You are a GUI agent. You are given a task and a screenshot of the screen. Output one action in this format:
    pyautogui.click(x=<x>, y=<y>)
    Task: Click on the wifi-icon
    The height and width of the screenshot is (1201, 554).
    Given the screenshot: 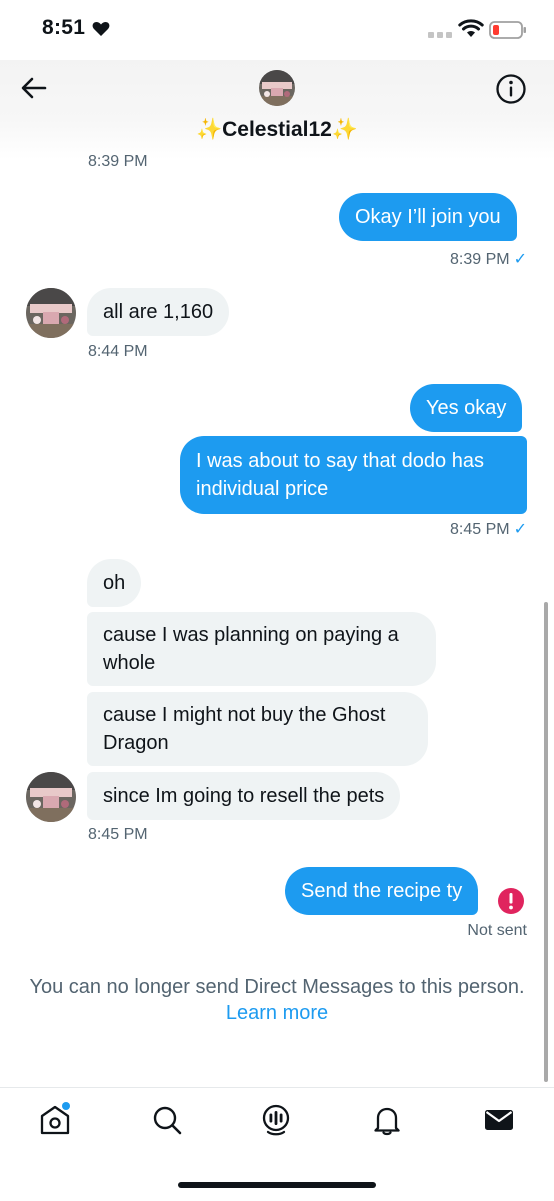 What is the action you would take?
    pyautogui.click(x=471, y=28)
    